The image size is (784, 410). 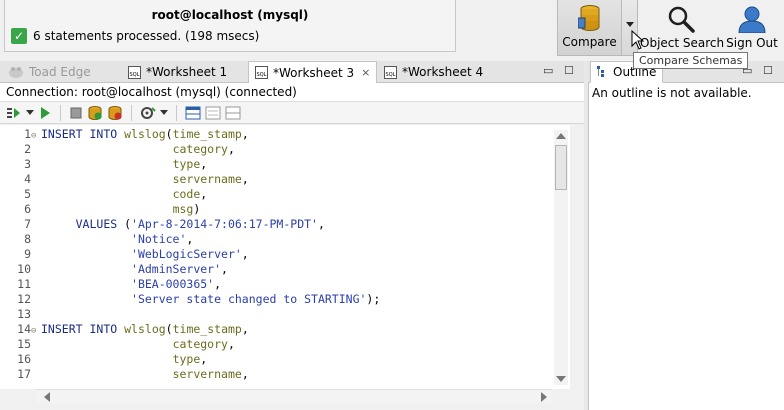 I want to click on tab-label: *Worksheet 1, so click(x=187, y=72).